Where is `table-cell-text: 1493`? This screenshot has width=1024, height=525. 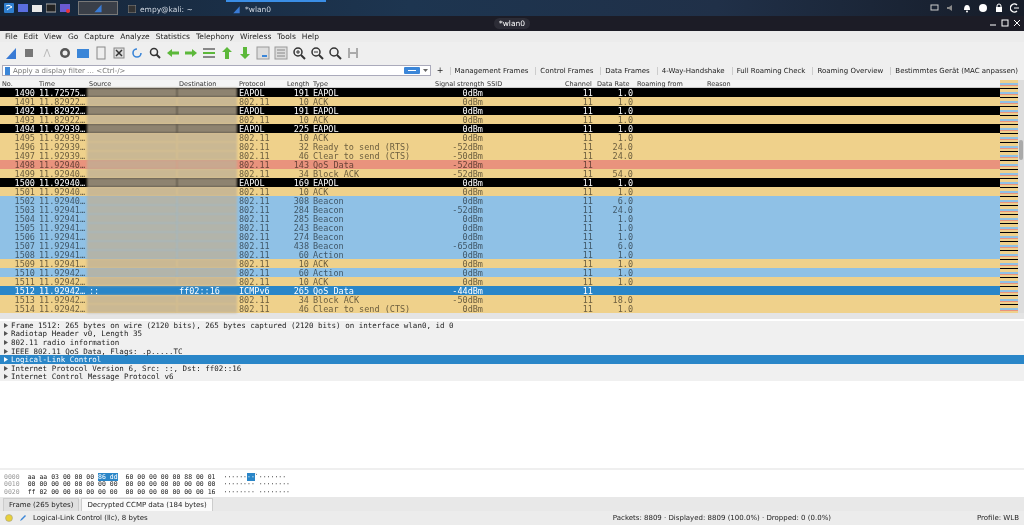
table-cell-text: 1493 is located at coordinates (24, 119).